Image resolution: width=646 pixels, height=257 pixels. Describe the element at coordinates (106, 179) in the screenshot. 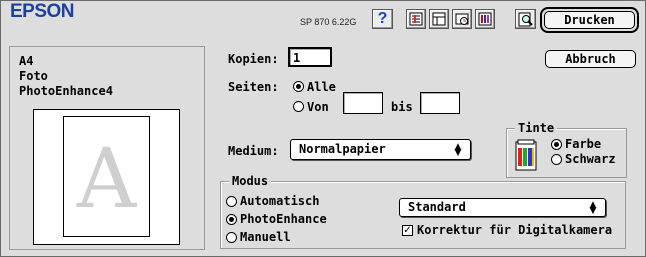

I see `preview-glyph: A` at that location.